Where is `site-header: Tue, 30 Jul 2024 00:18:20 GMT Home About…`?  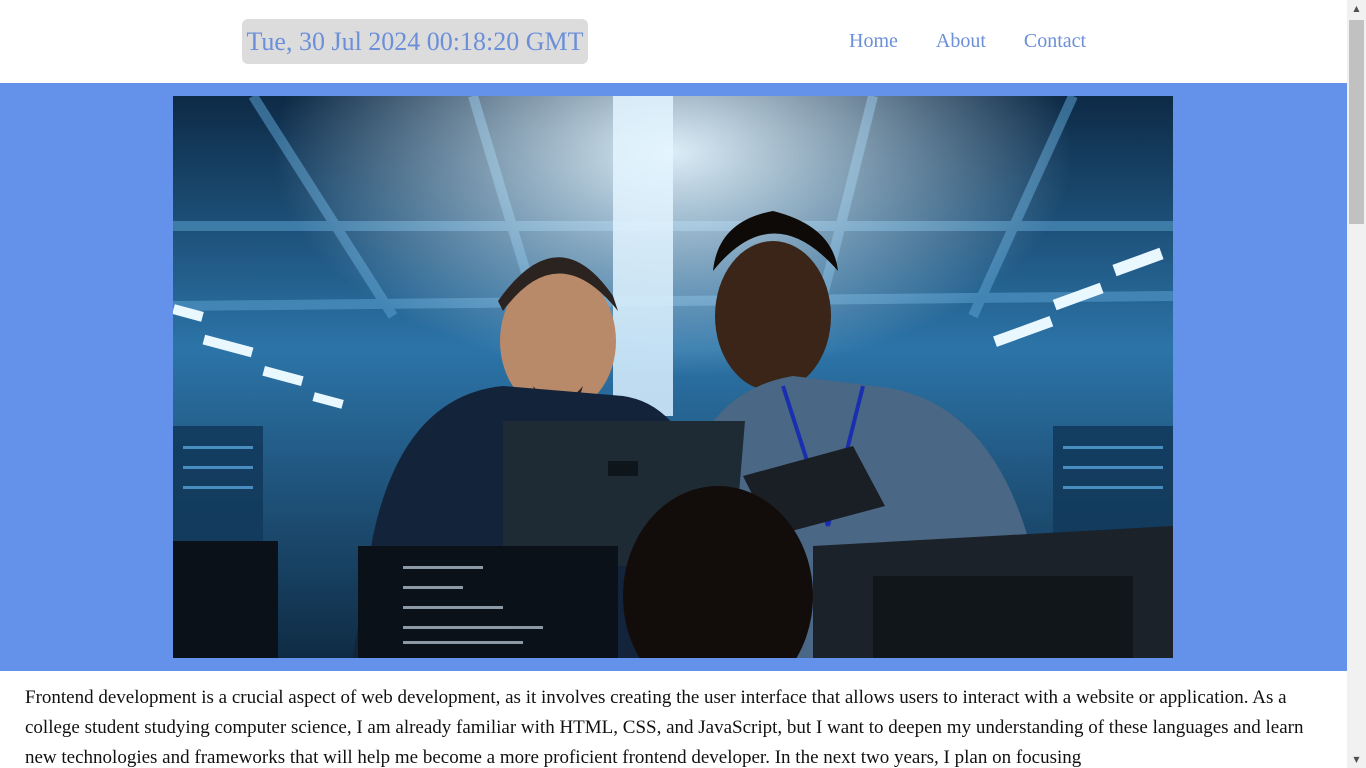
site-header: Tue, 30 Jul 2024 00:18:20 GMT Home About… is located at coordinates (673, 41).